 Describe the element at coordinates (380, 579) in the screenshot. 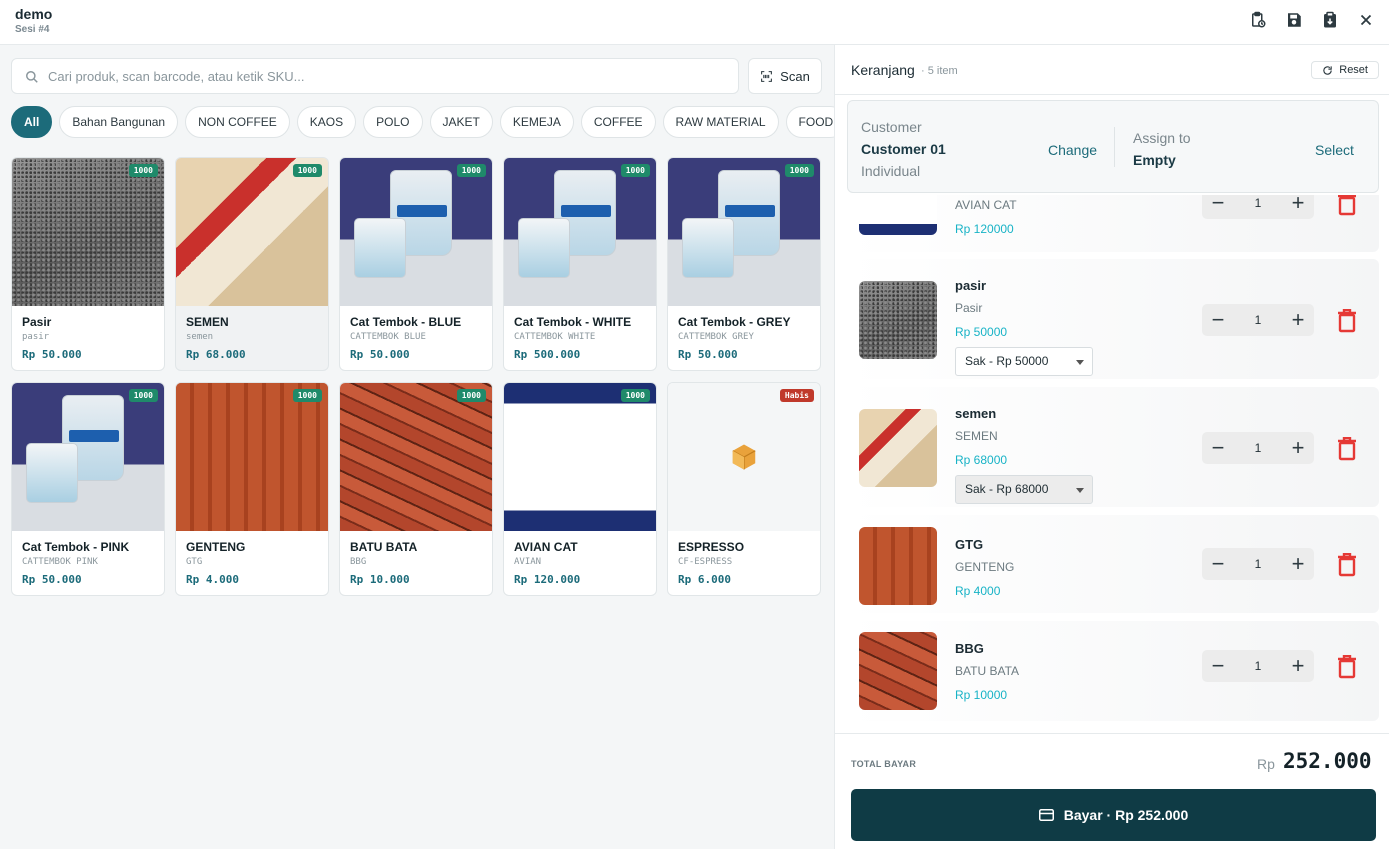

I see `product-price: Rp 10.000` at that location.